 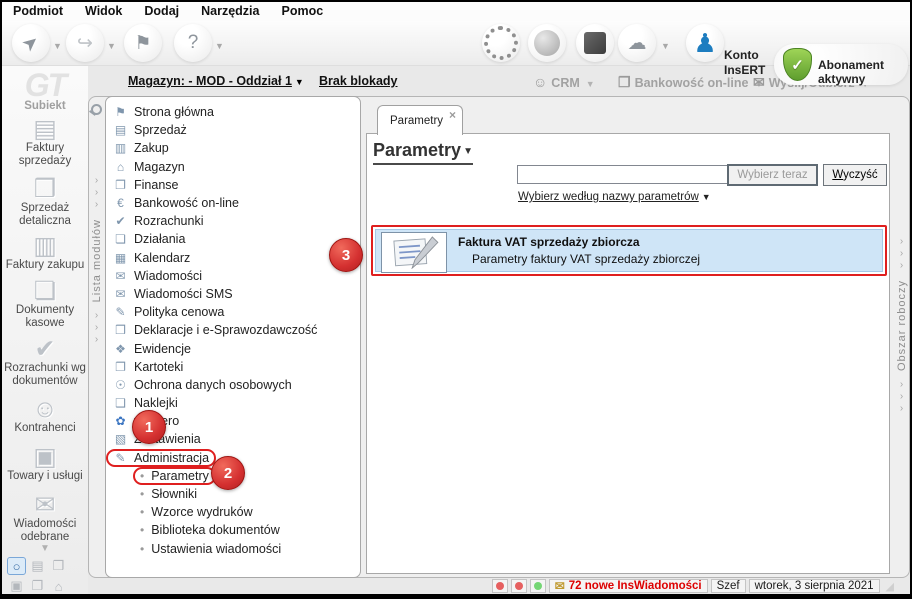 I want to click on tree-item-kalendarz: ▦ Kalendarz, so click(x=233, y=258).